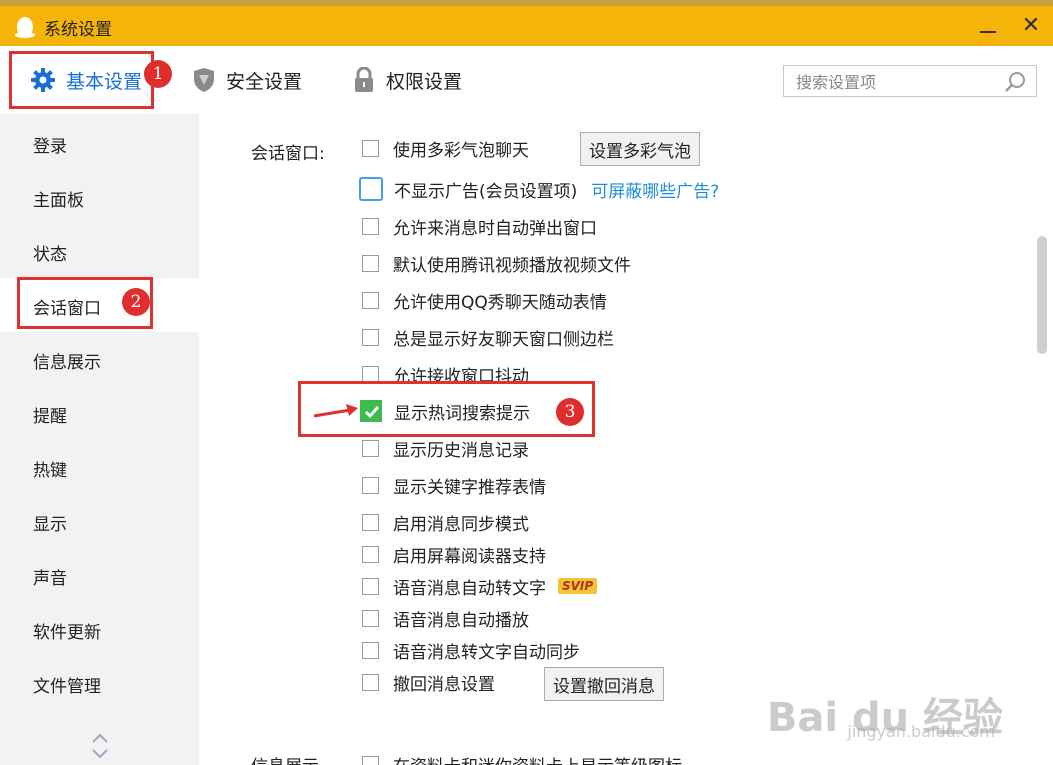  Describe the element at coordinates (522, 757) in the screenshot. I see `option-level-icon: 在资料卡和迷你资料卡上显示等级图标` at that location.